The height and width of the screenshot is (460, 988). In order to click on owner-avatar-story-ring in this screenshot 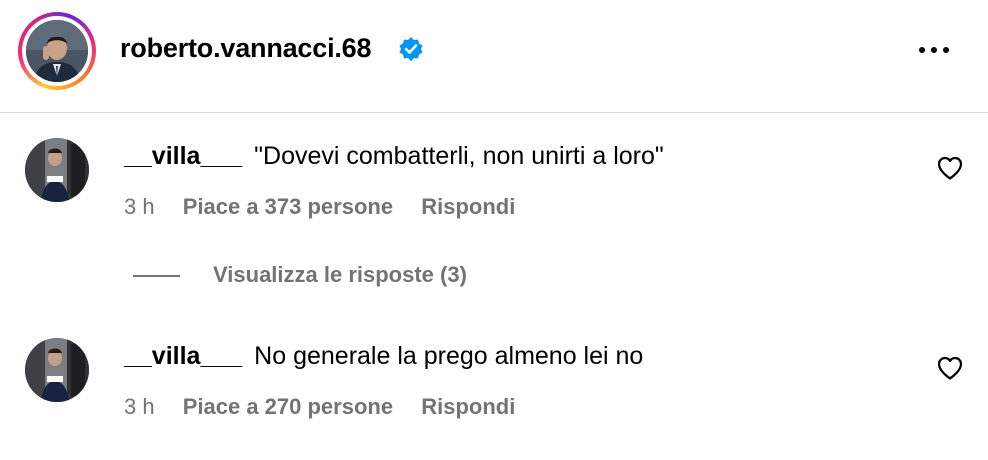, I will do `click(57, 51)`.